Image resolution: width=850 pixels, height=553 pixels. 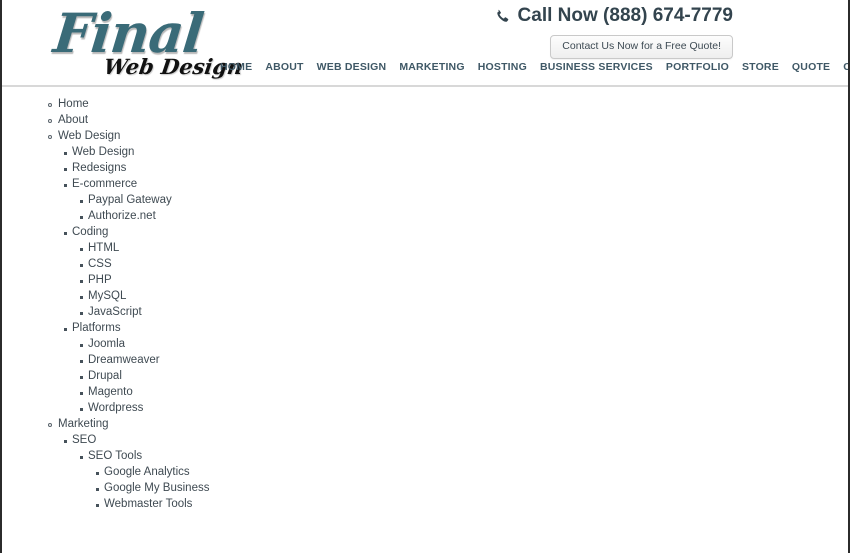 I want to click on sitemap-node: Dreamweaver, so click(x=425, y=360).